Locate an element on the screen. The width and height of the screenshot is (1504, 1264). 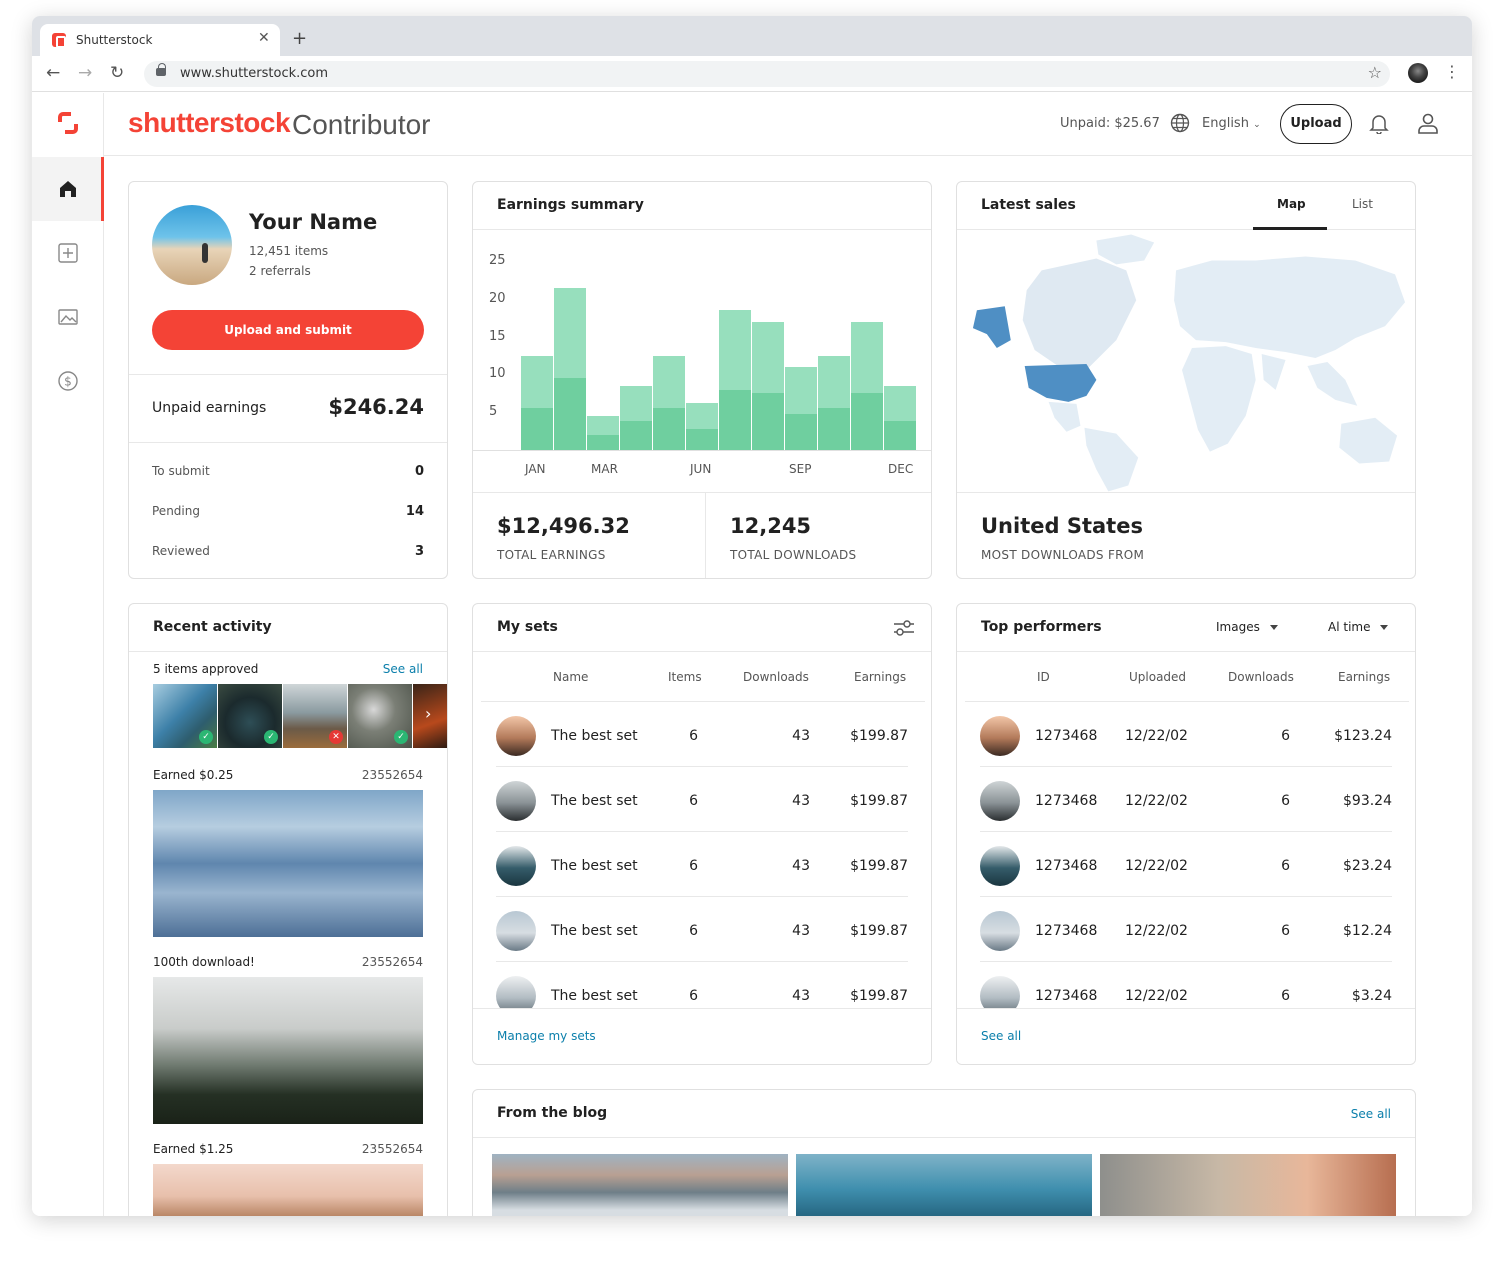
sidebar-item-portfolio is located at coordinates (68, 317).